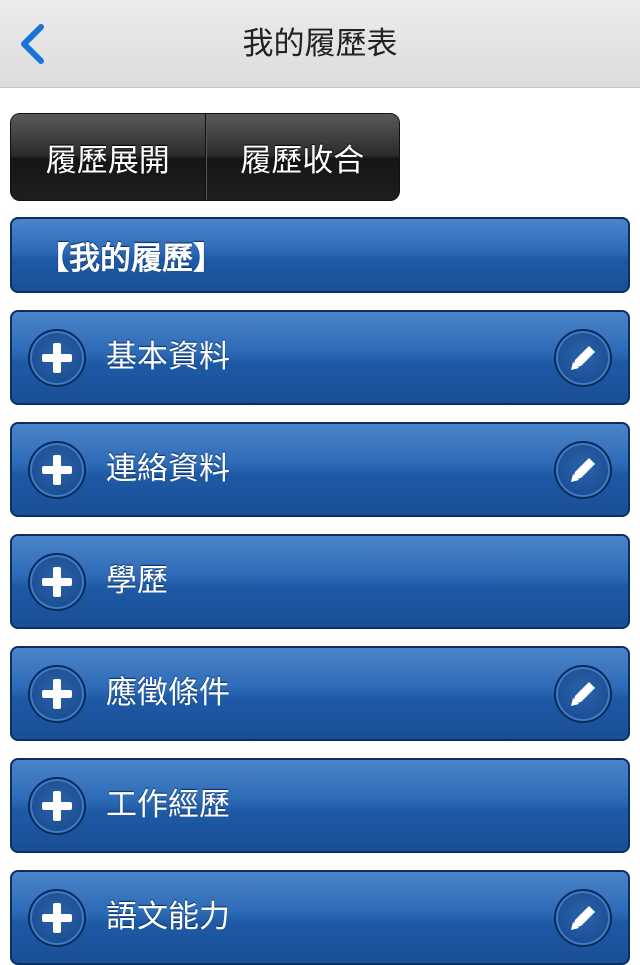 The image size is (640, 965). I want to click on section-label: 工作經歷, so click(168, 805).